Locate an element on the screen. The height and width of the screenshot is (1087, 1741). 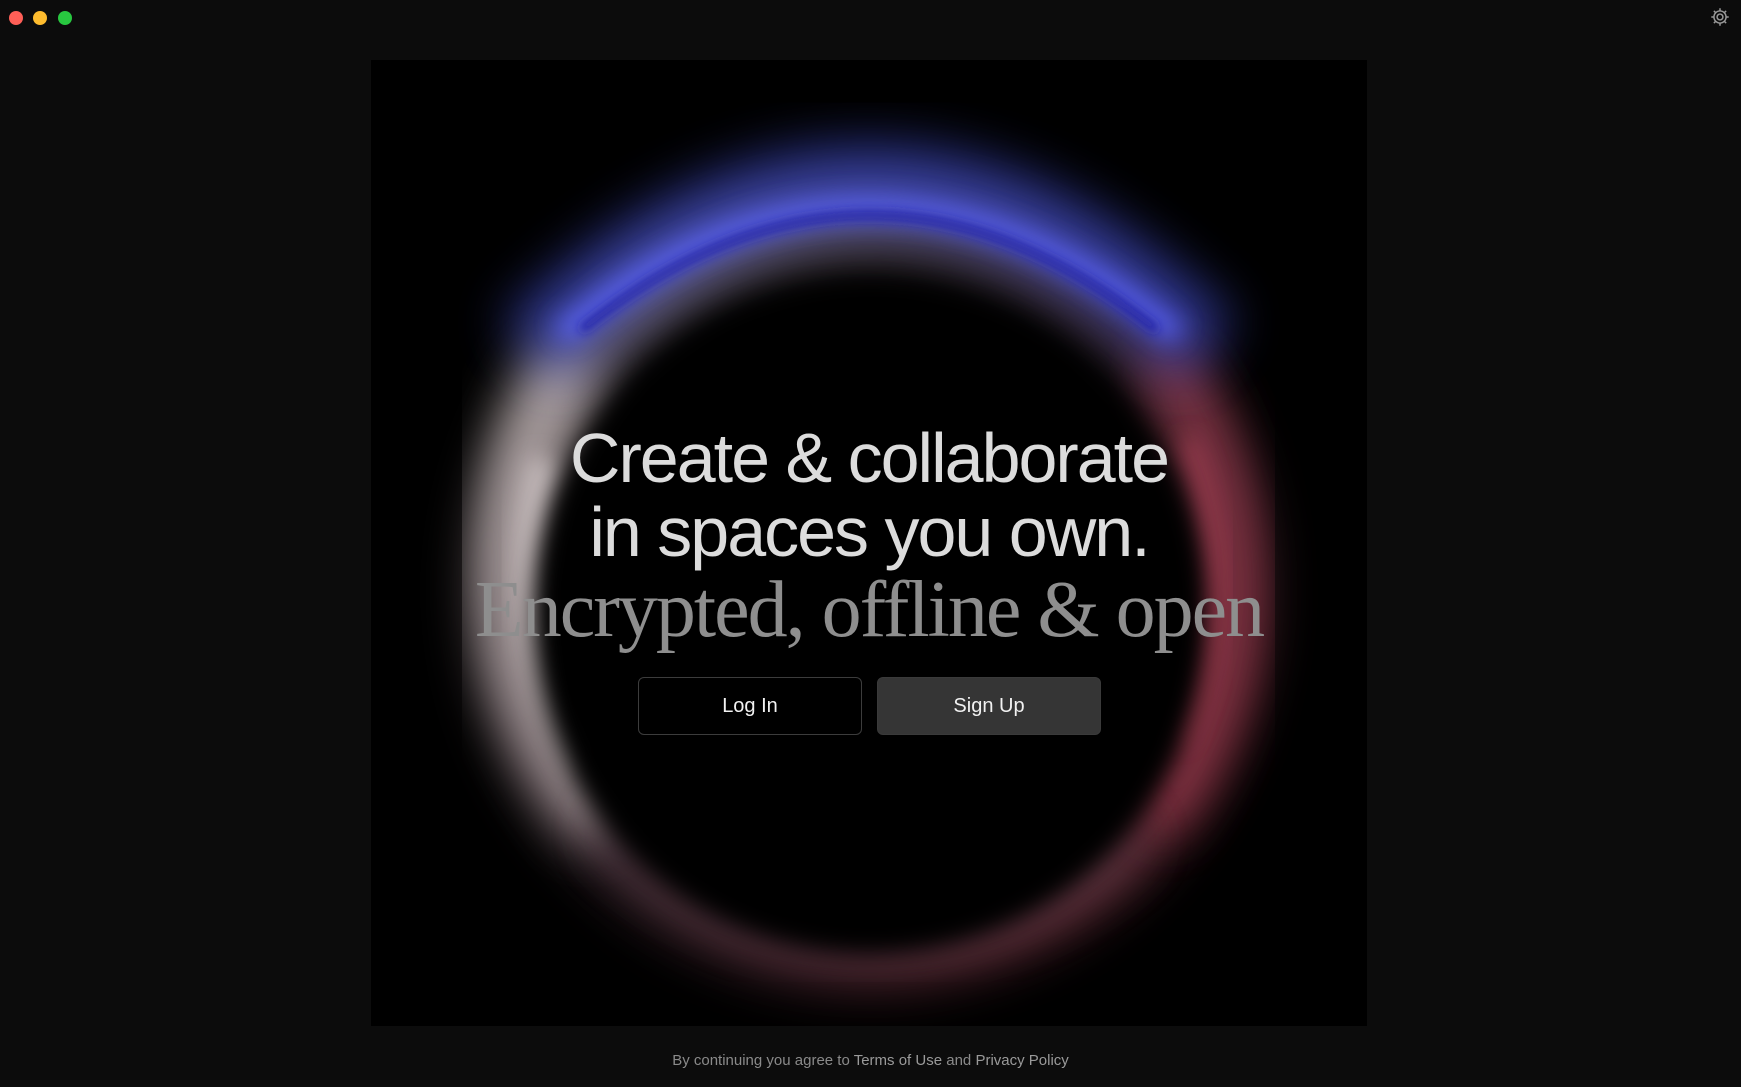
minimize-window-button is located at coordinates (40, 18).